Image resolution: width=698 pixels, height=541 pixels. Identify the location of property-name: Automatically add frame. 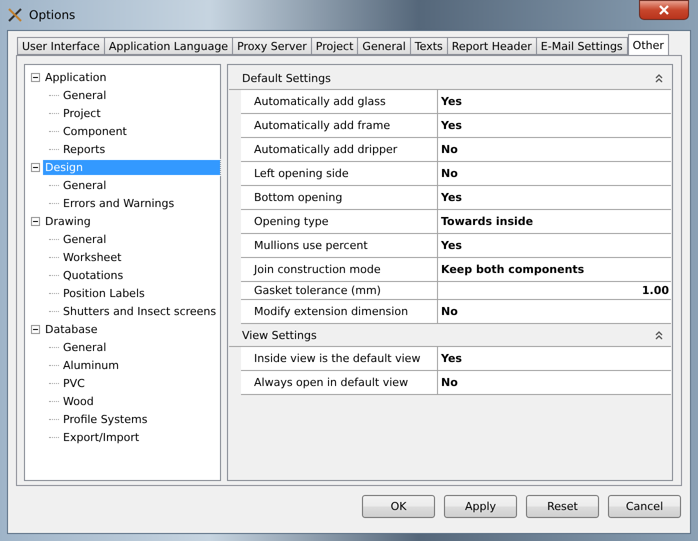
(339, 125).